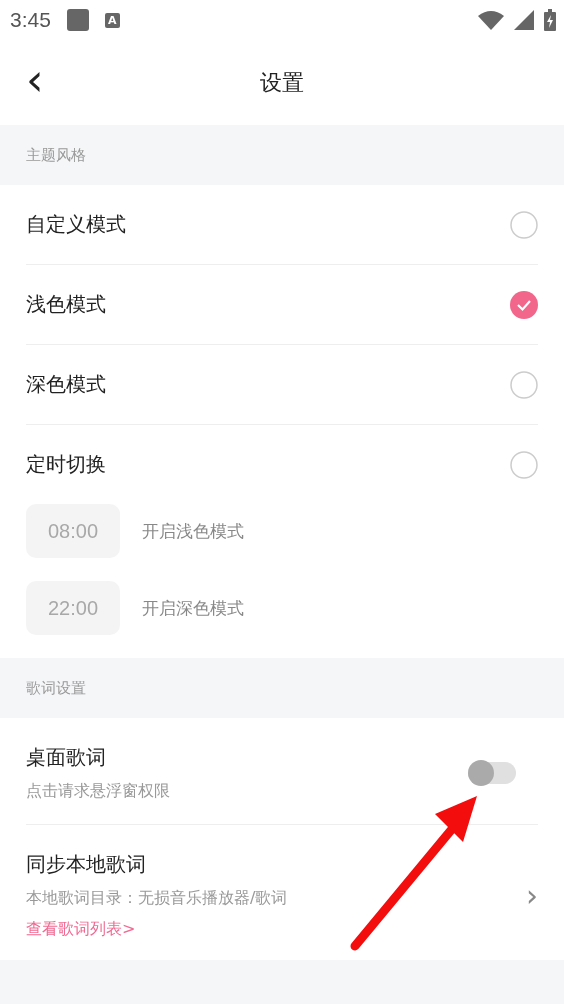 This screenshot has height=1004, width=564. What do you see at coordinates (86, 864) in the screenshot?
I see `setting-title: 同步本地歌词` at bounding box center [86, 864].